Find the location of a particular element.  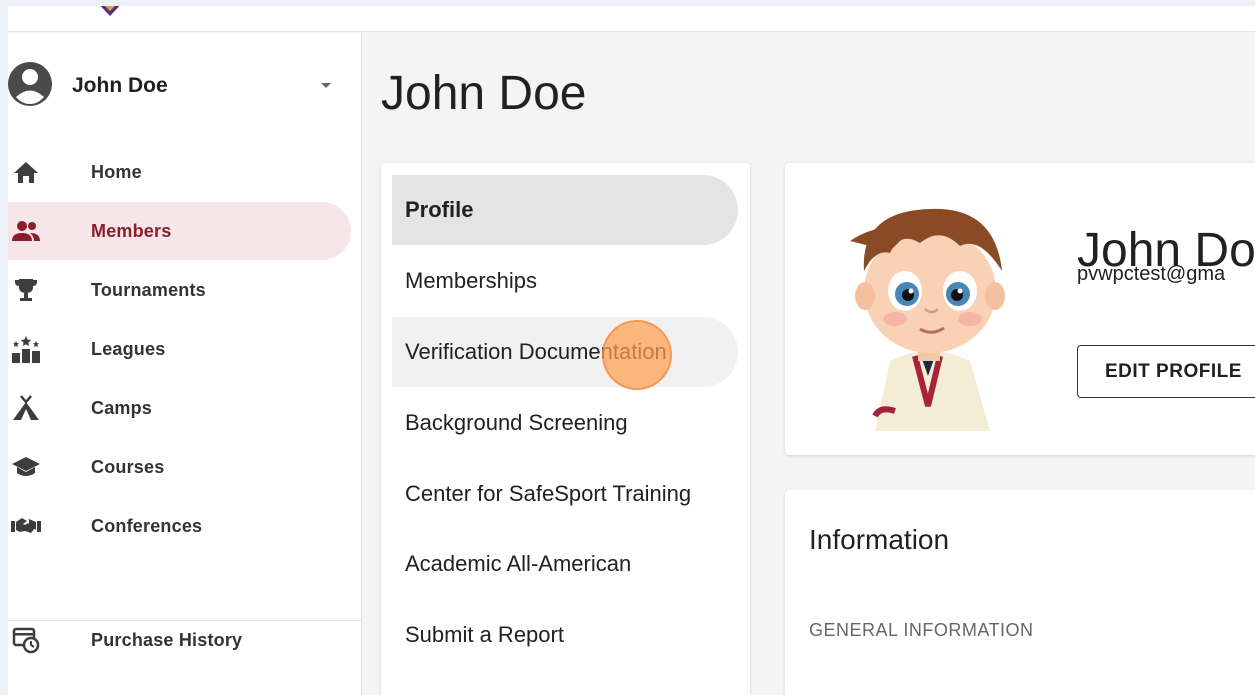

sidebar-item-conferences: Conferences is located at coordinates (179, 526).